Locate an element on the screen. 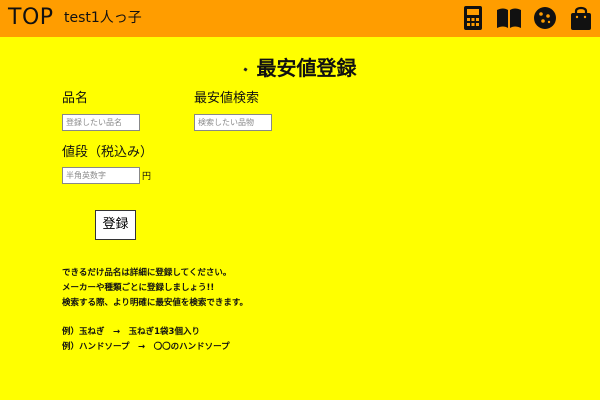 Image resolution: width=600 pixels, height=400 pixels. username: test1人っ子 is located at coordinates (103, 18).